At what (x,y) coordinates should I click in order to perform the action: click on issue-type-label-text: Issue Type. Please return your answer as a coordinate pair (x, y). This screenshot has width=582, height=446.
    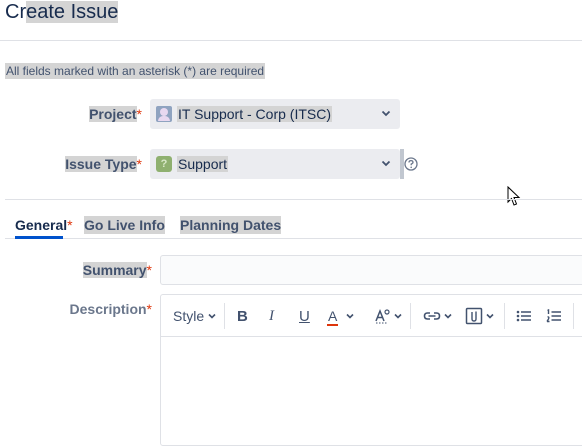
    Looking at the image, I should click on (101, 164).